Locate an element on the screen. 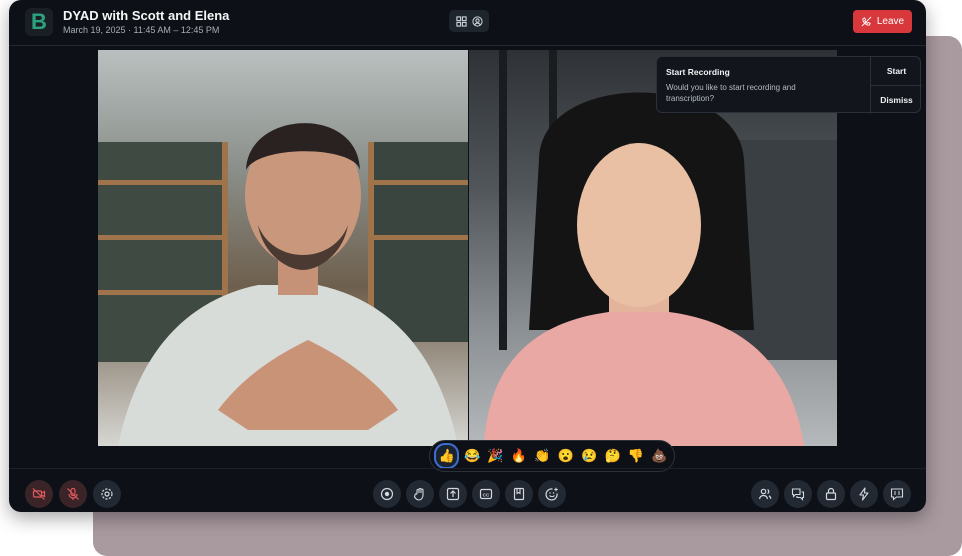 The width and height of the screenshot is (962, 556). record-button is located at coordinates (387, 494).